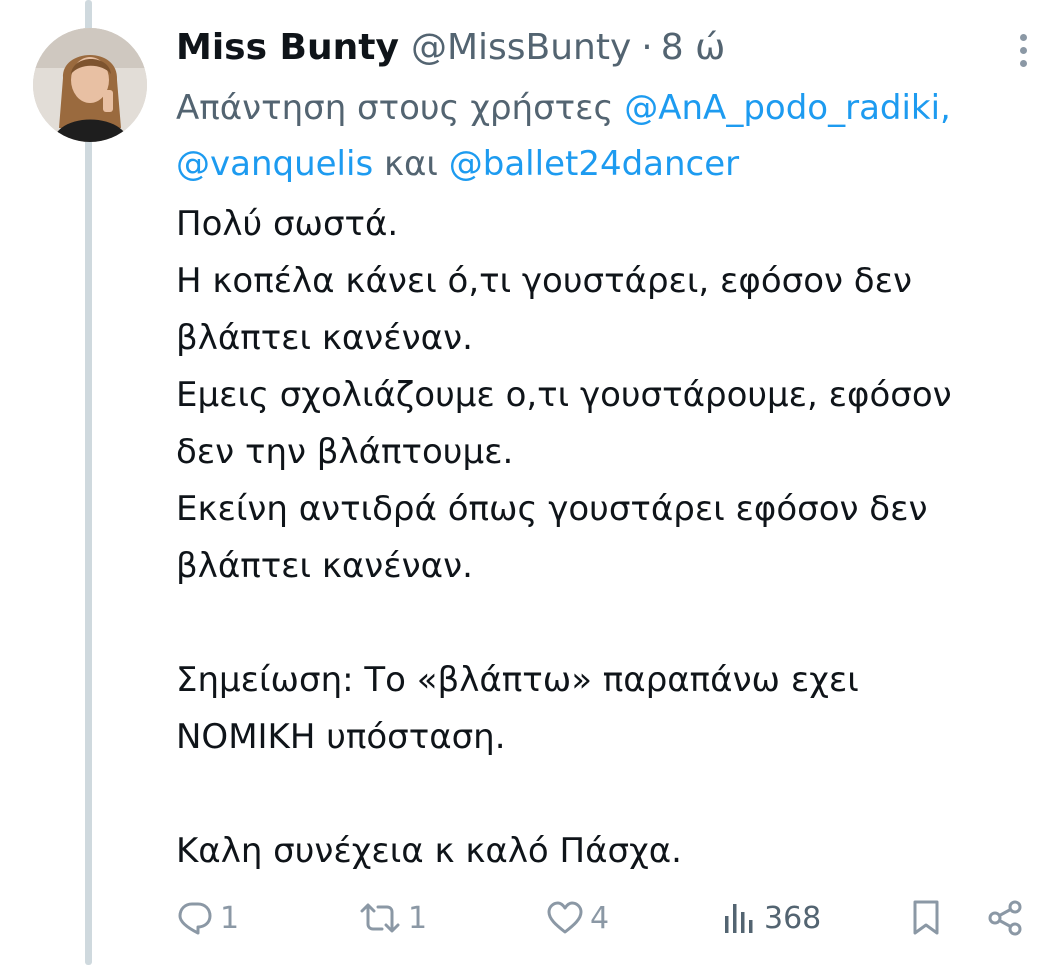 The image size is (1063, 965). Describe the element at coordinates (287, 48) in the screenshot. I see `author-display-name: Miss Bunty` at that location.